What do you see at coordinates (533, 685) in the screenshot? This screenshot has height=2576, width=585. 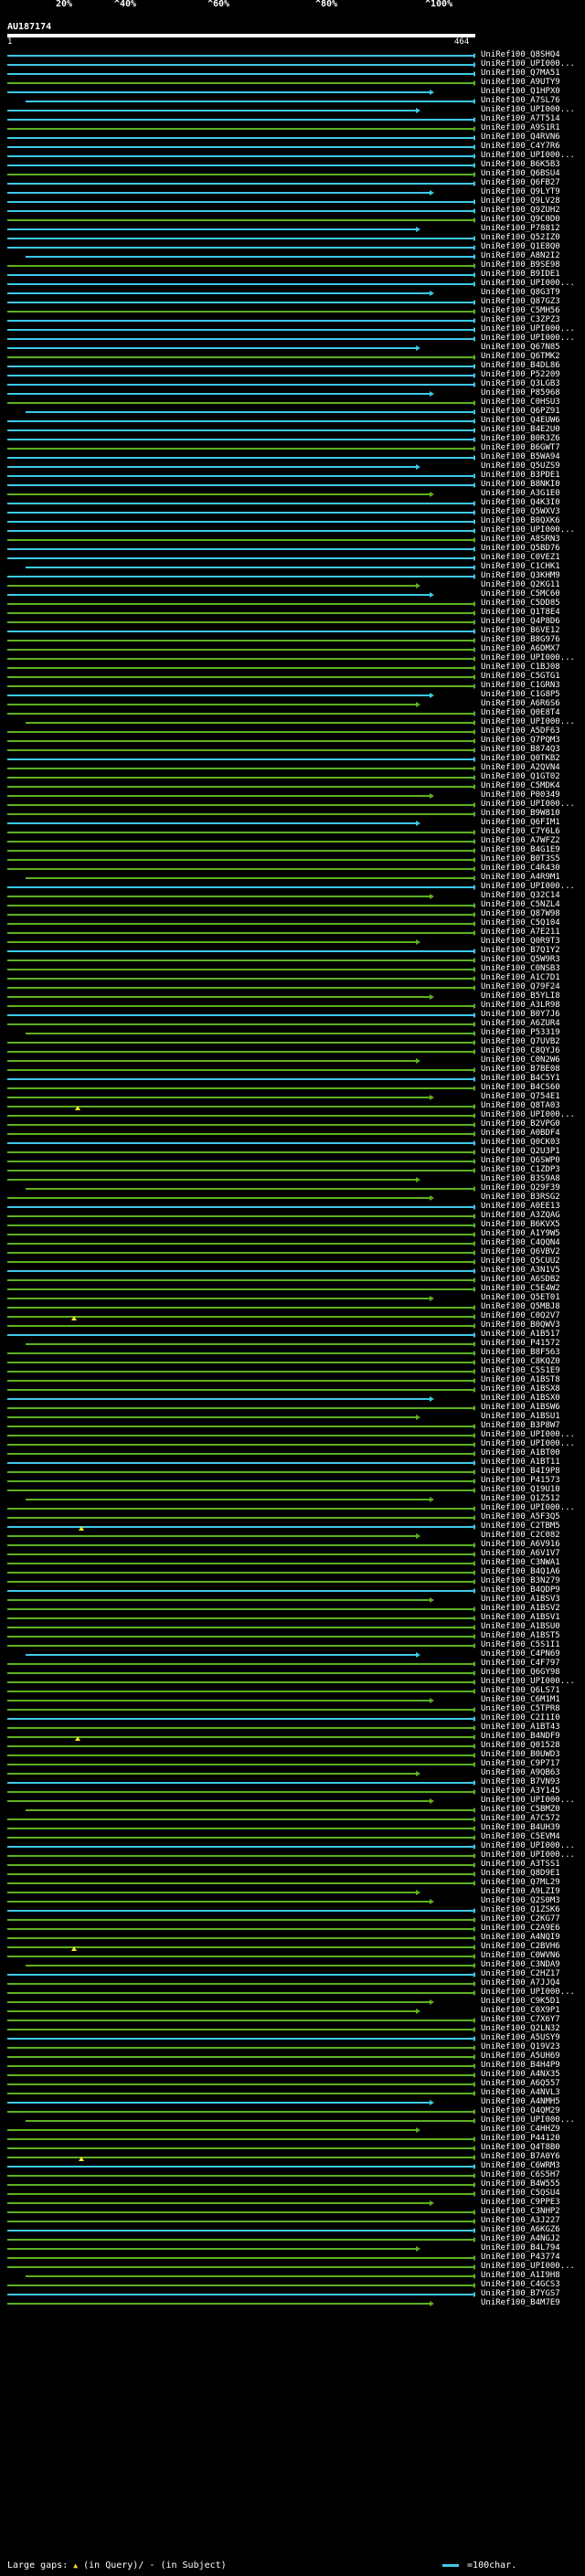 I see `hit-label: UniRef100_C1GRN3` at bounding box center [533, 685].